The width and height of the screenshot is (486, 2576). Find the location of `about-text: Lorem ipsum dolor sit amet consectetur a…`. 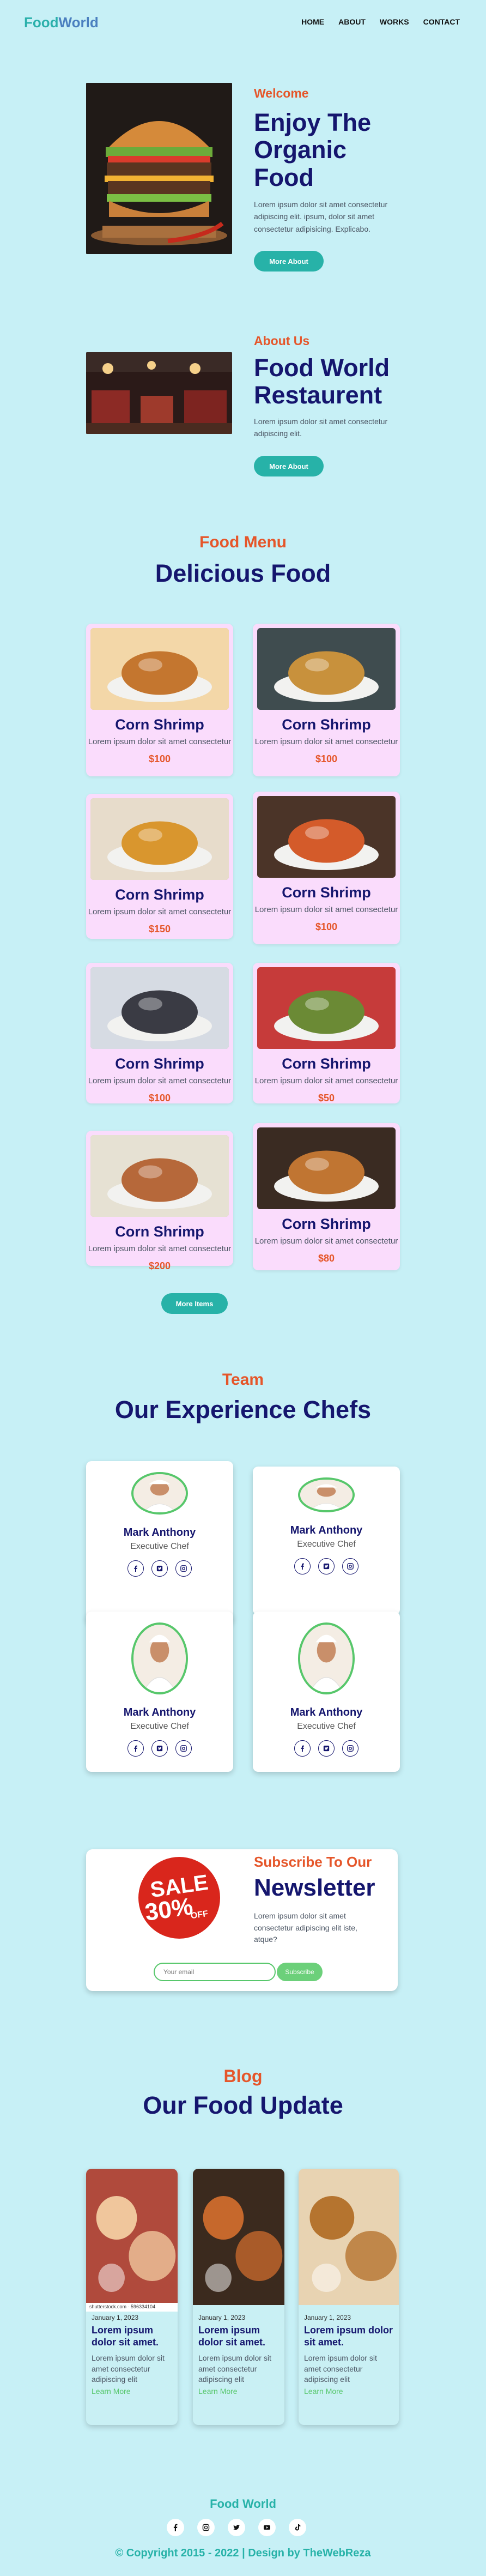

about-text: Lorem ipsum dolor sit amet consectetur a… is located at coordinates (321, 428).